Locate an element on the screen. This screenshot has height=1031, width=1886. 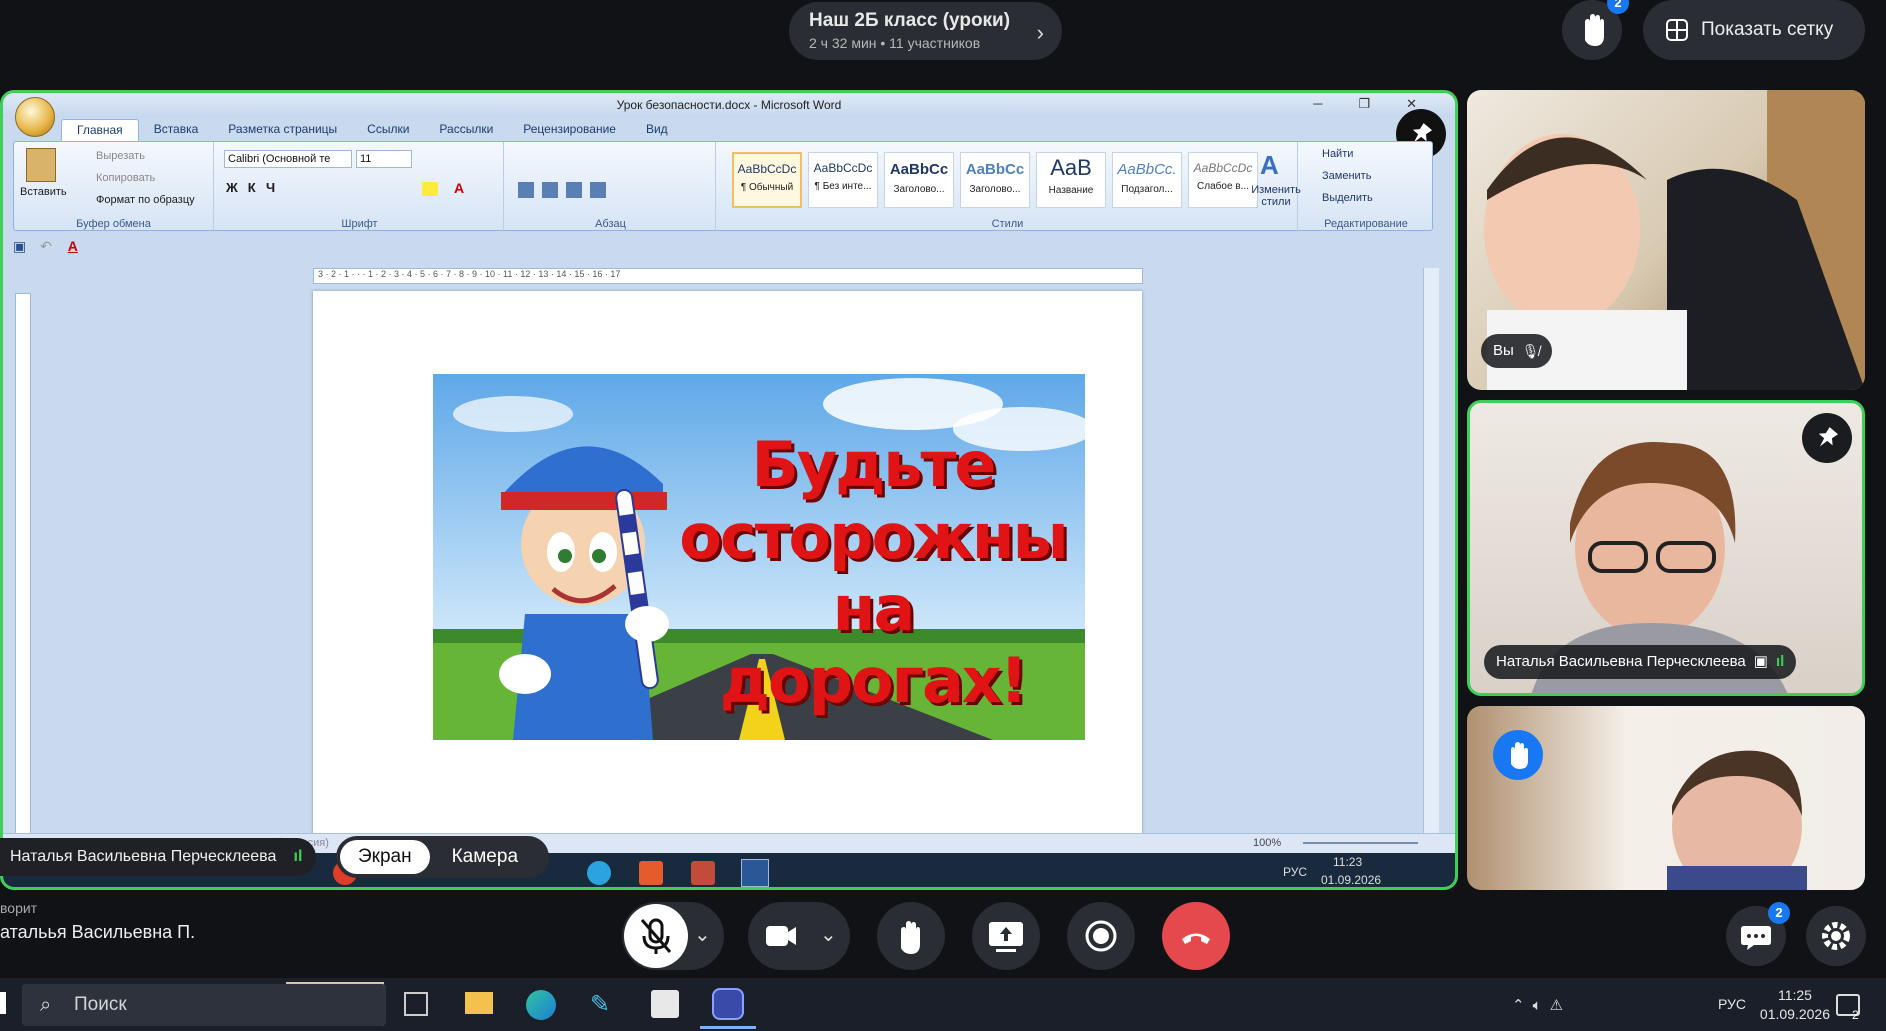
gear-icon is located at coordinates (1836, 936).